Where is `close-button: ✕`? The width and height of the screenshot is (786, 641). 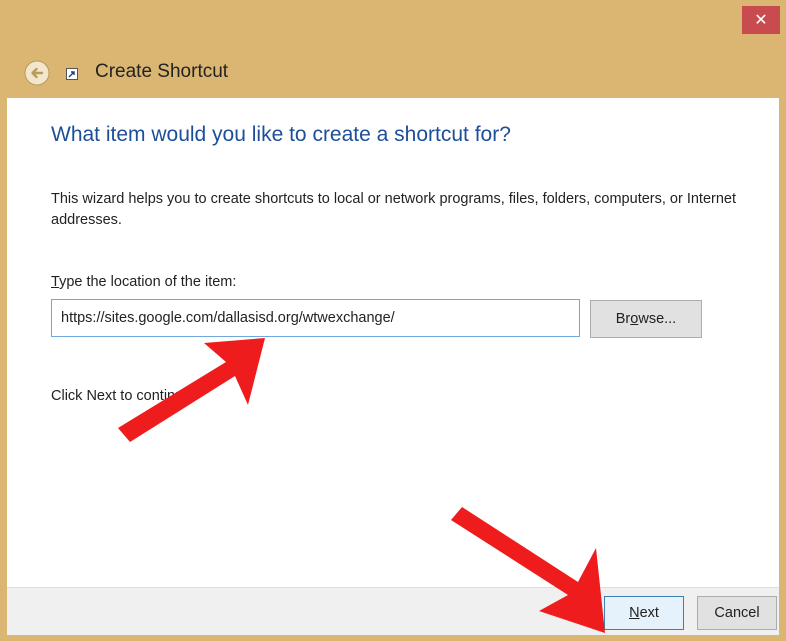
close-button: ✕ is located at coordinates (761, 20).